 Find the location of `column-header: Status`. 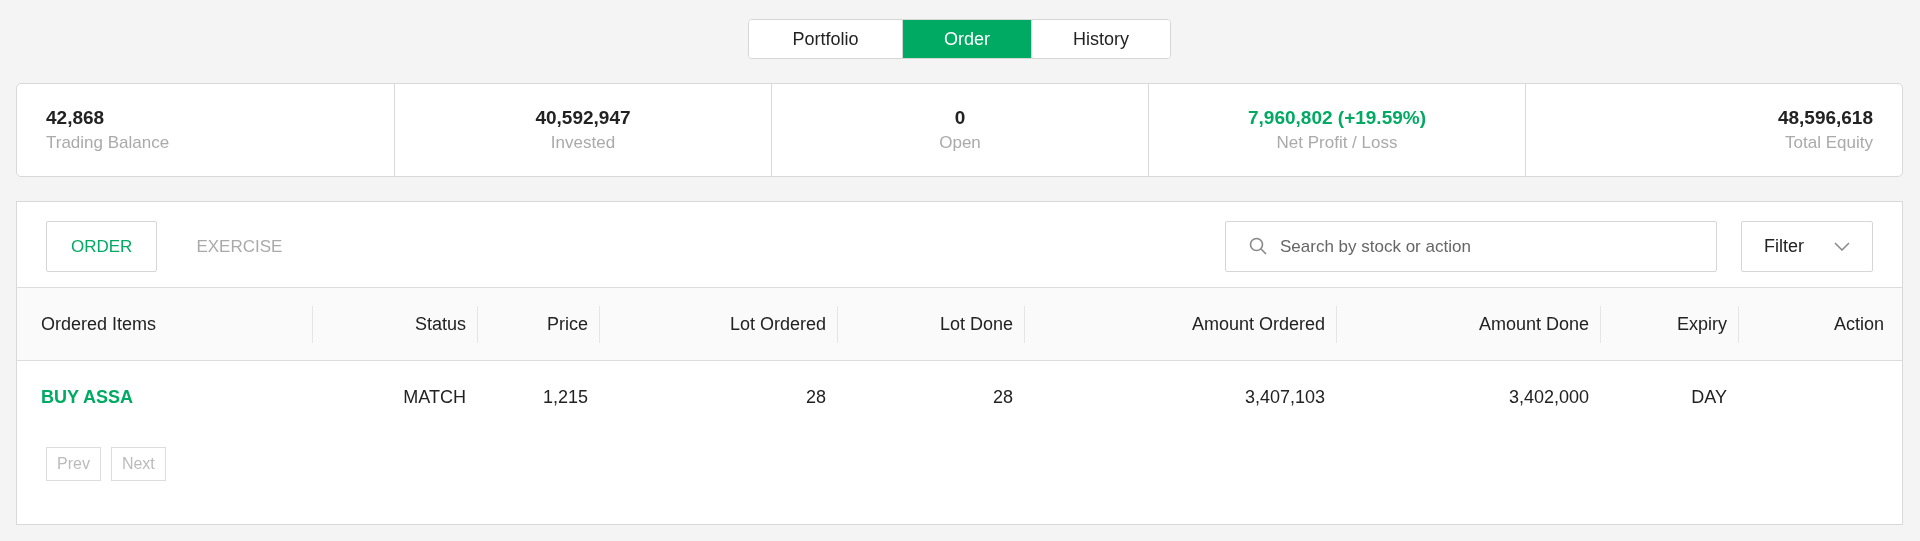

column-header: Status is located at coordinates (394, 324).